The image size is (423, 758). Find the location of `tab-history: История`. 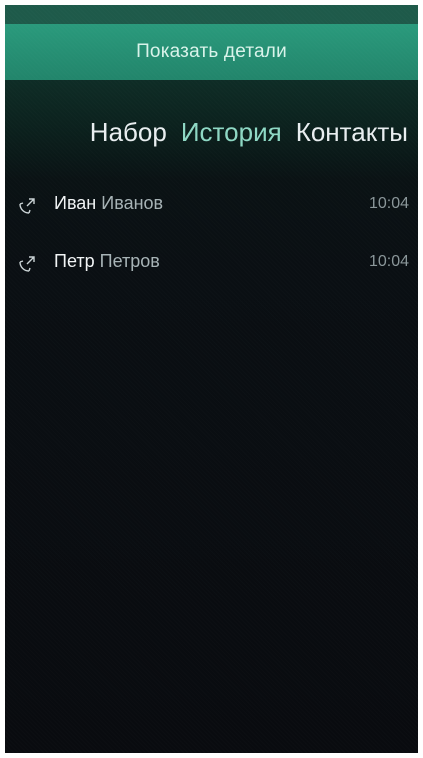

tab-history: История is located at coordinates (231, 132).